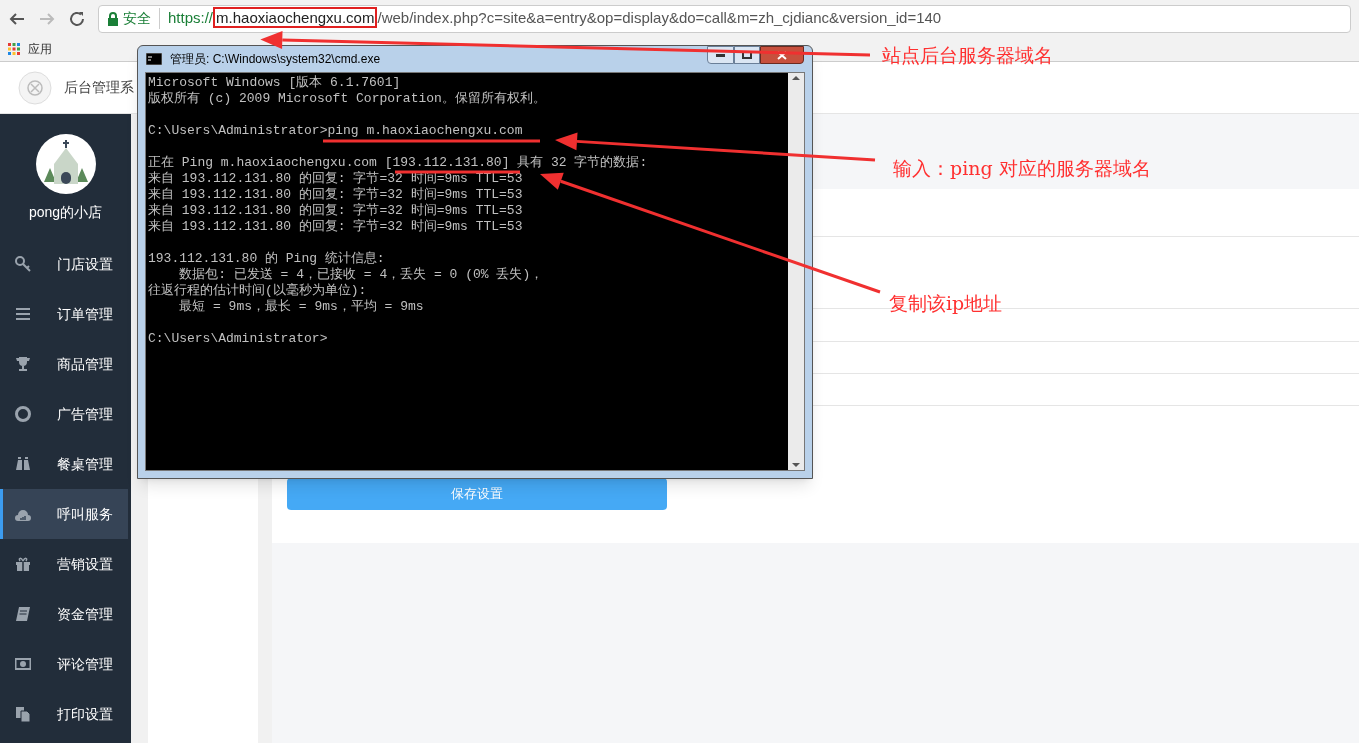 The width and height of the screenshot is (1359, 743). What do you see at coordinates (65, 264) in the screenshot?
I see `sidebar-item: 门店设置` at bounding box center [65, 264].